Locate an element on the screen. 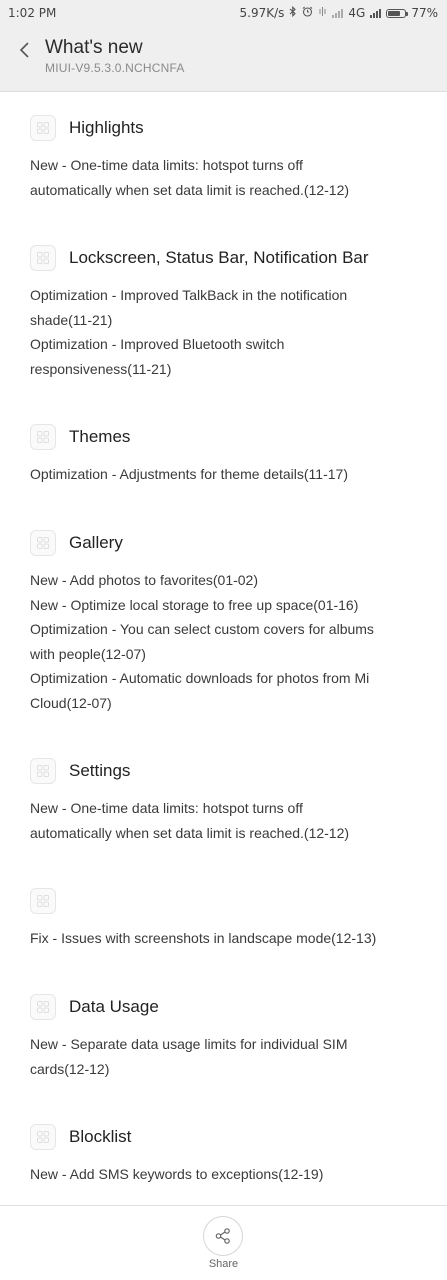 The height and width of the screenshot is (1280, 447). section-header: Highlights is located at coordinates (230, 128).